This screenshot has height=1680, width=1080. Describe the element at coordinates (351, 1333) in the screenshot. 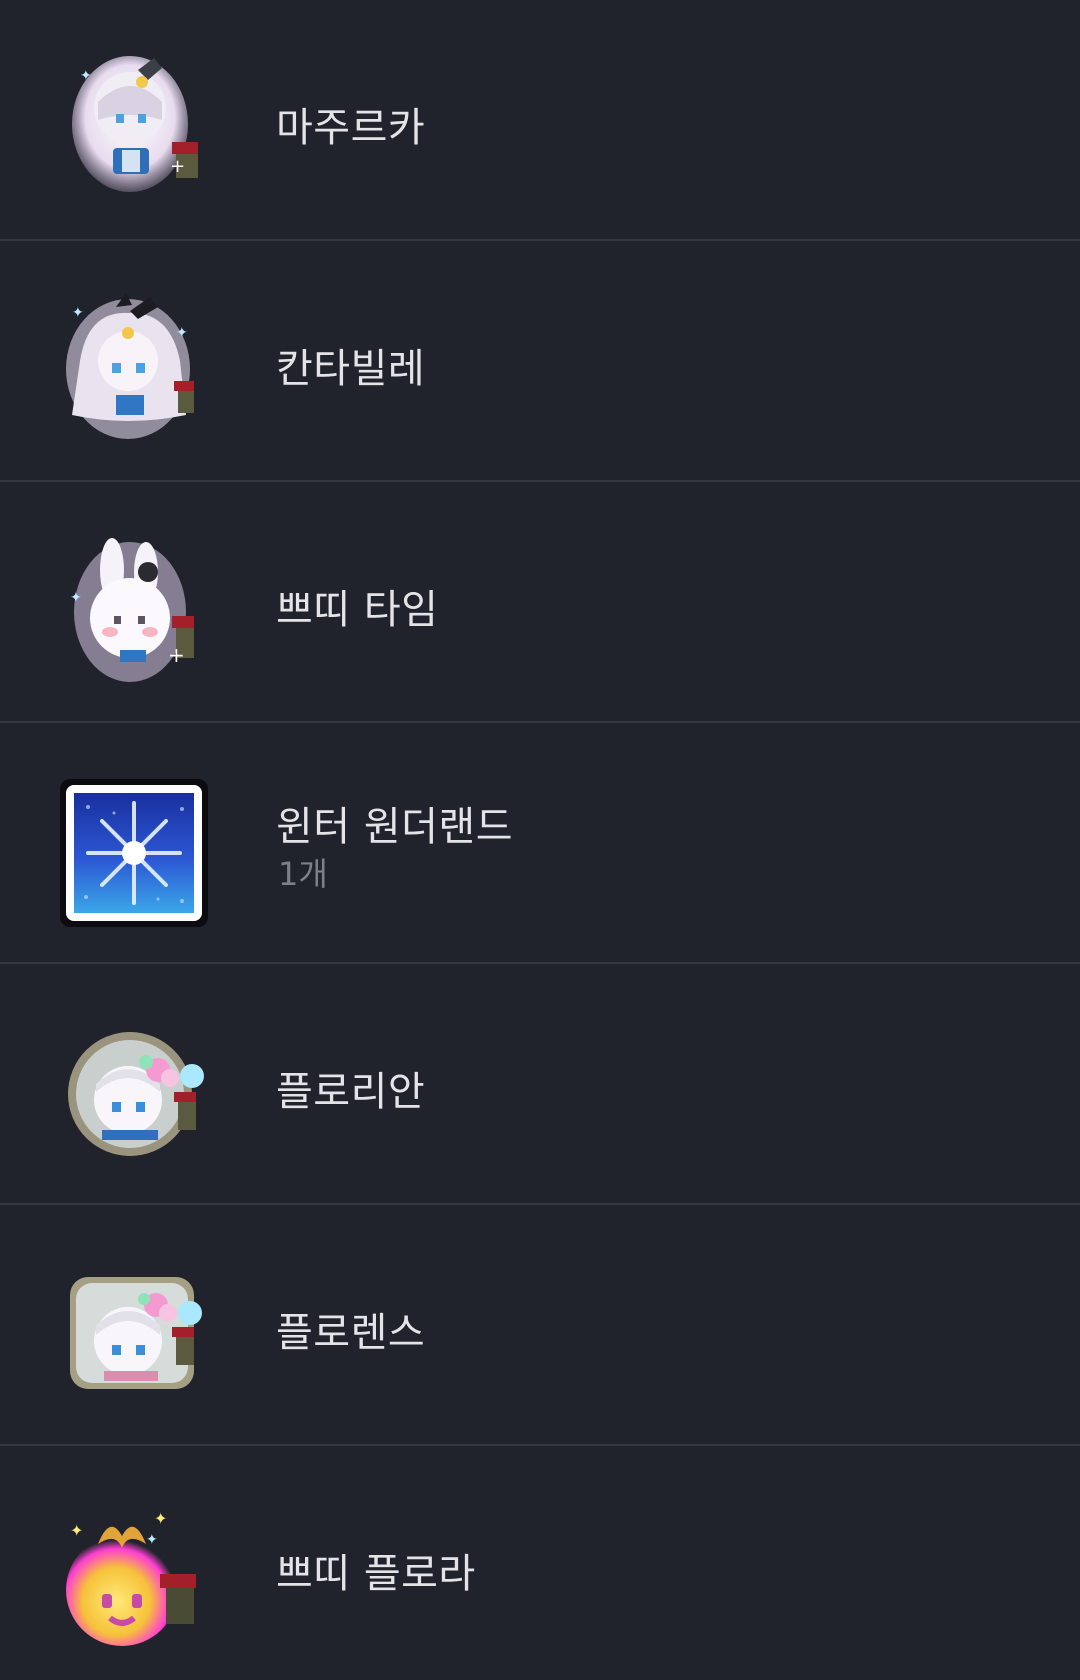

I see `item-name: 플로렌스` at that location.